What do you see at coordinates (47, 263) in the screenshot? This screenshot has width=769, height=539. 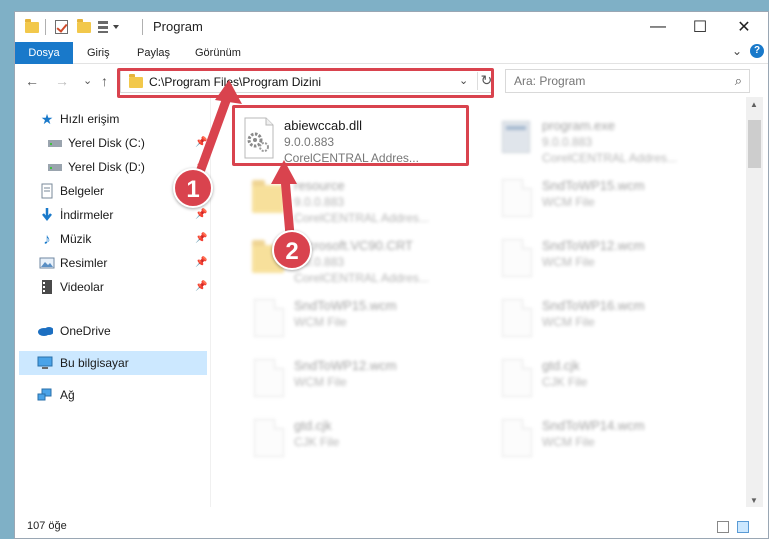 I see `pictures-icon` at bounding box center [47, 263].